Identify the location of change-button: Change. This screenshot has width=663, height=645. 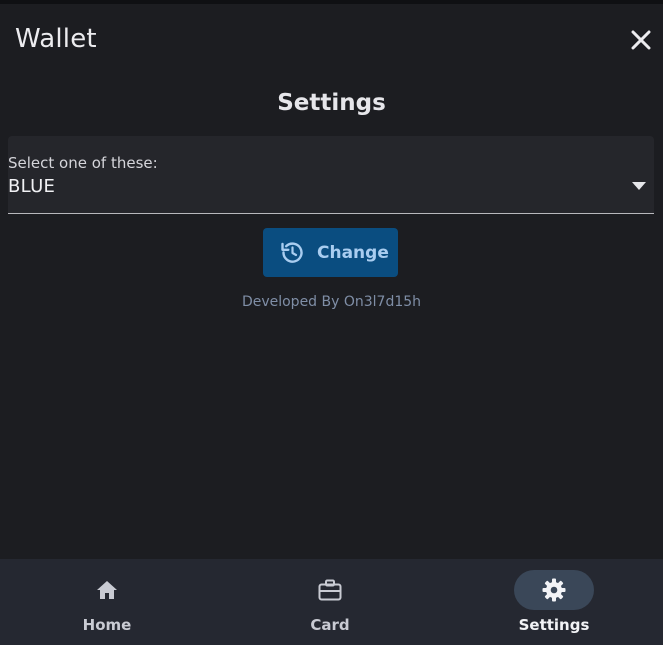
(330, 252).